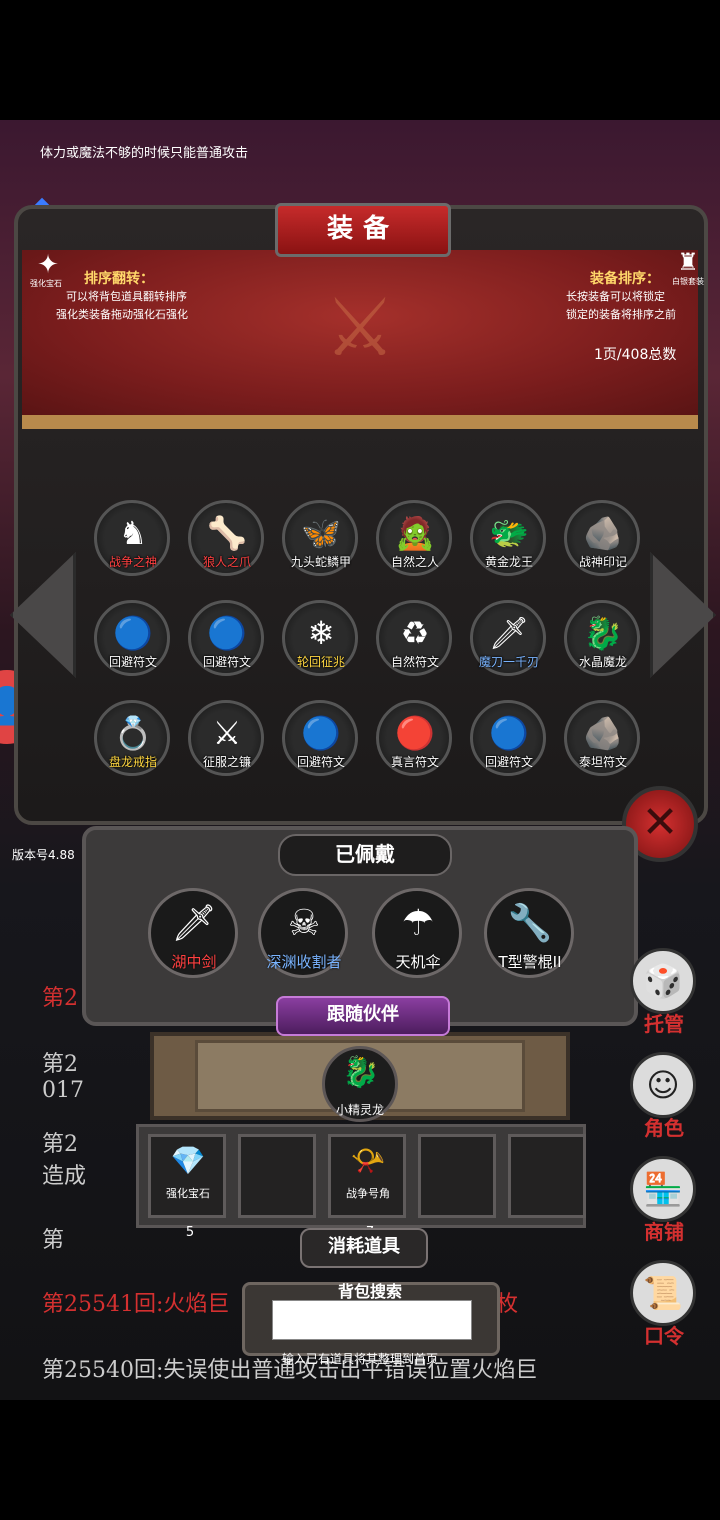 This screenshot has width=720, height=1520. Describe the element at coordinates (46, 283) in the screenshot. I see `gem-label: 强化宝石` at that location.